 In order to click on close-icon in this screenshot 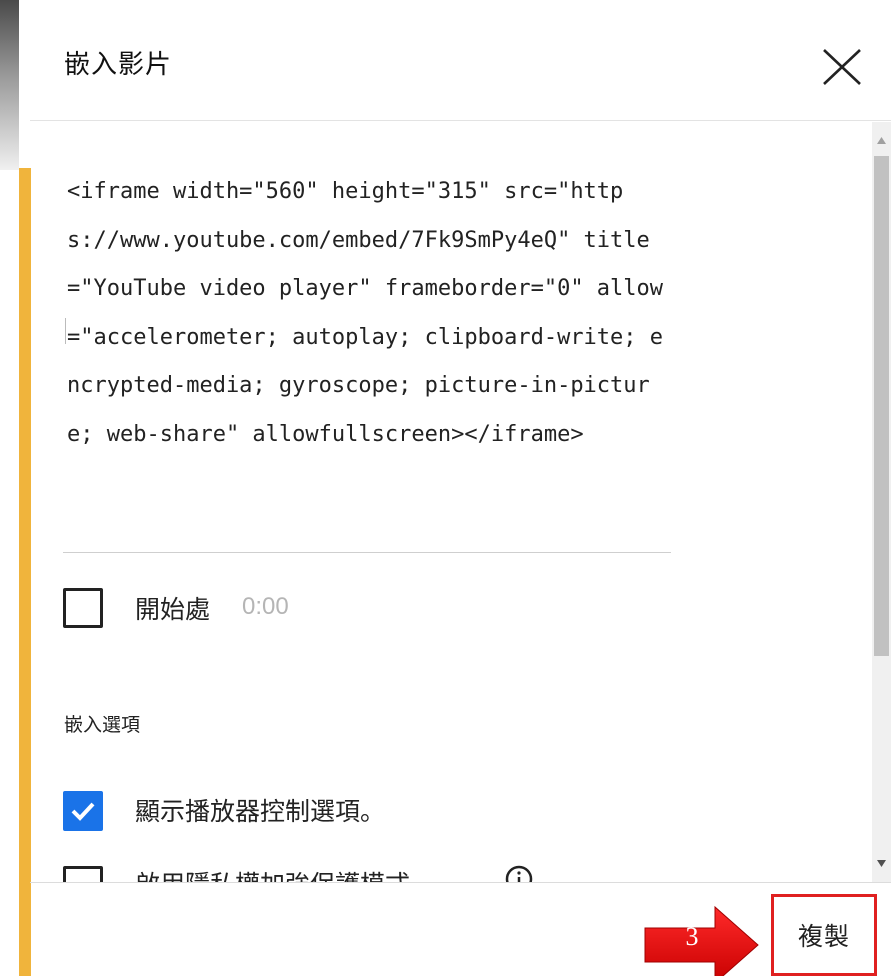, I will do `click(842, 67)`.